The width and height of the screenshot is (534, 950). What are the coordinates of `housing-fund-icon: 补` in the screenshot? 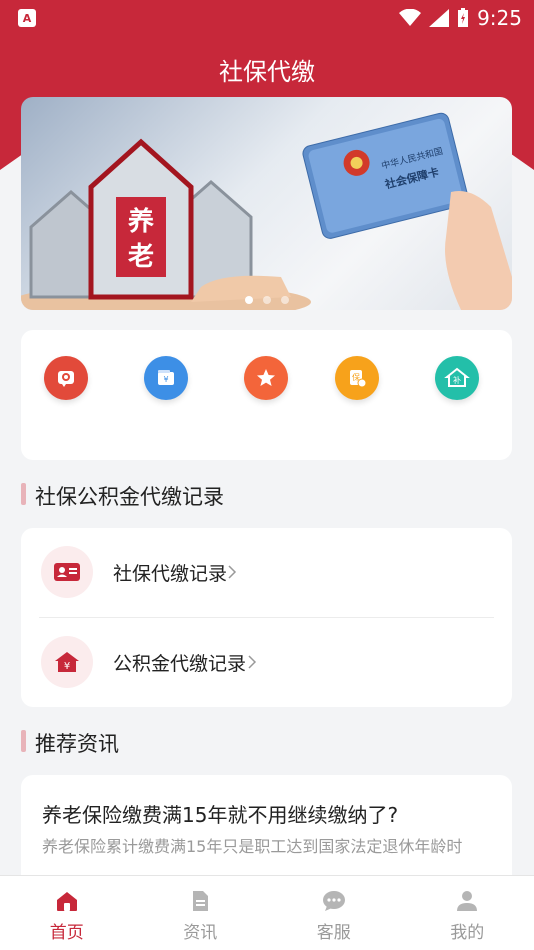 It's located at (457, 378).